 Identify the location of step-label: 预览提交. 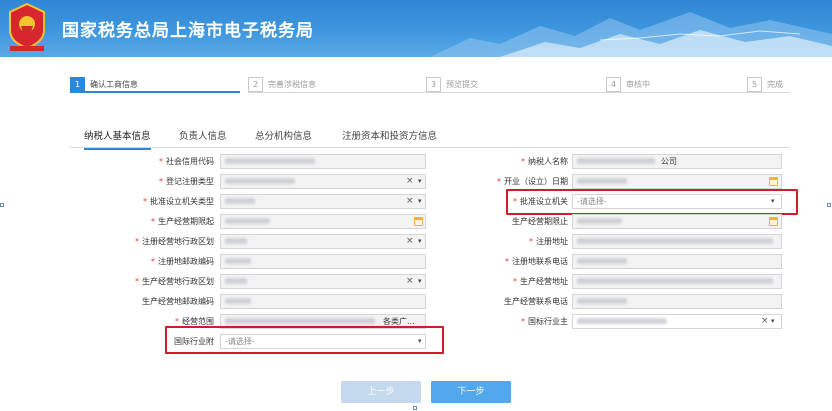
(462, 84).